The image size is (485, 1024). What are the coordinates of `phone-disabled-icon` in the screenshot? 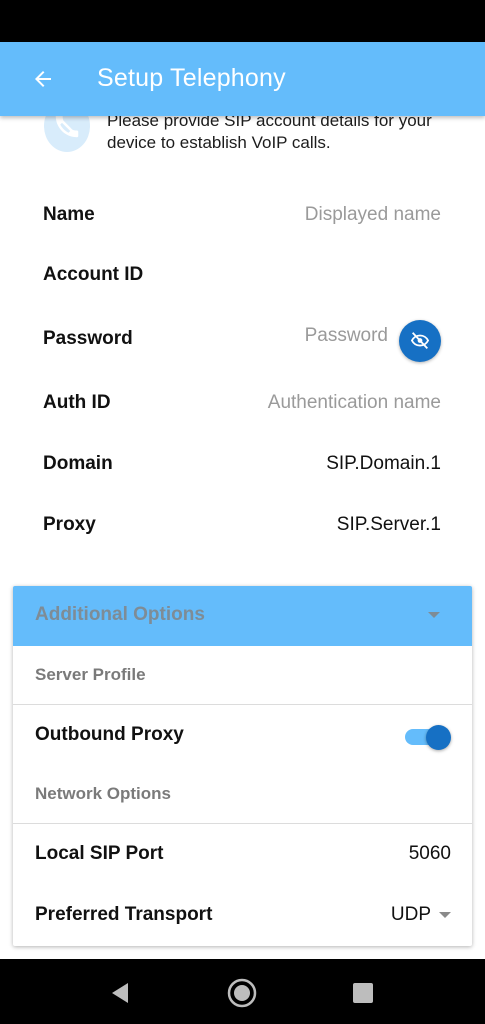 It's located at (67, 134).